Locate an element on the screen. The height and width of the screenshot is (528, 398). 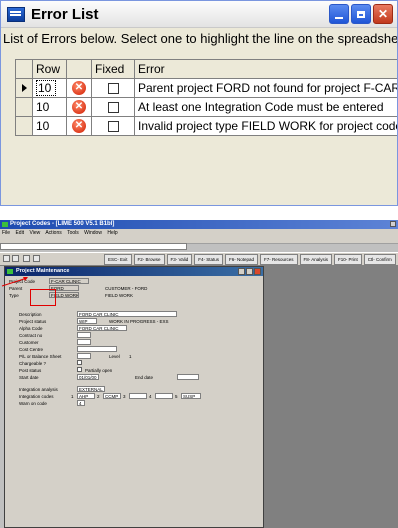
app-restore-button is located at coordinates (393, 224).